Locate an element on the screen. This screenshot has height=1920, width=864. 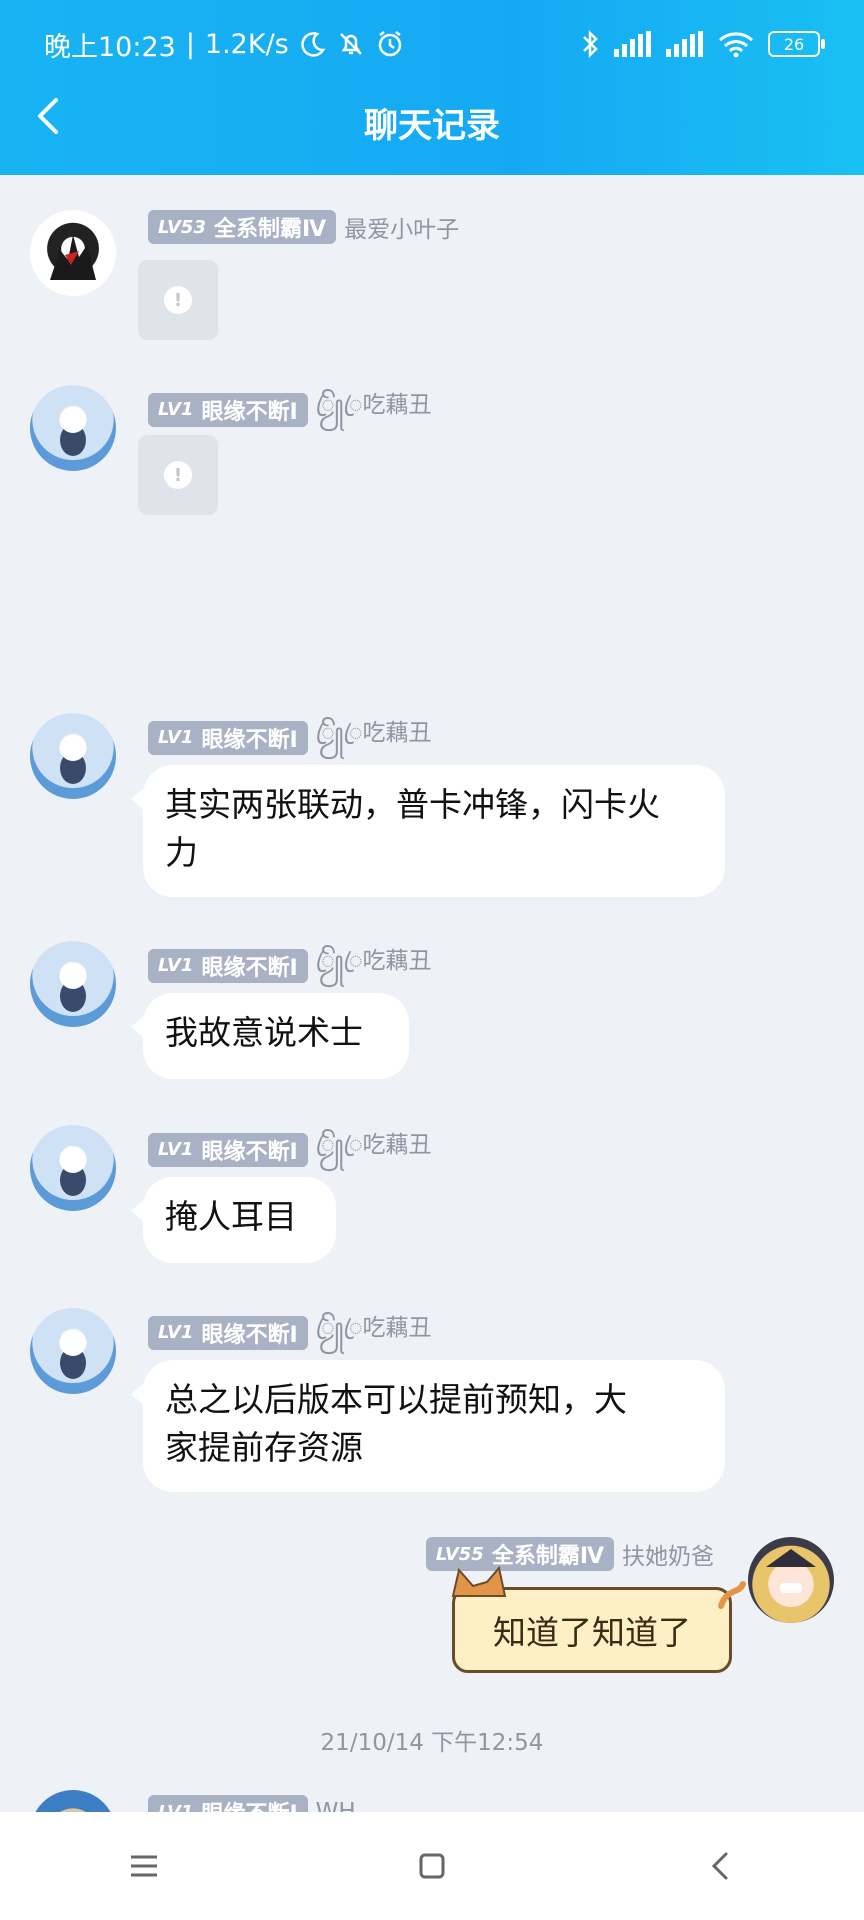
home-square-icon is located at coordinates (432, 1866).